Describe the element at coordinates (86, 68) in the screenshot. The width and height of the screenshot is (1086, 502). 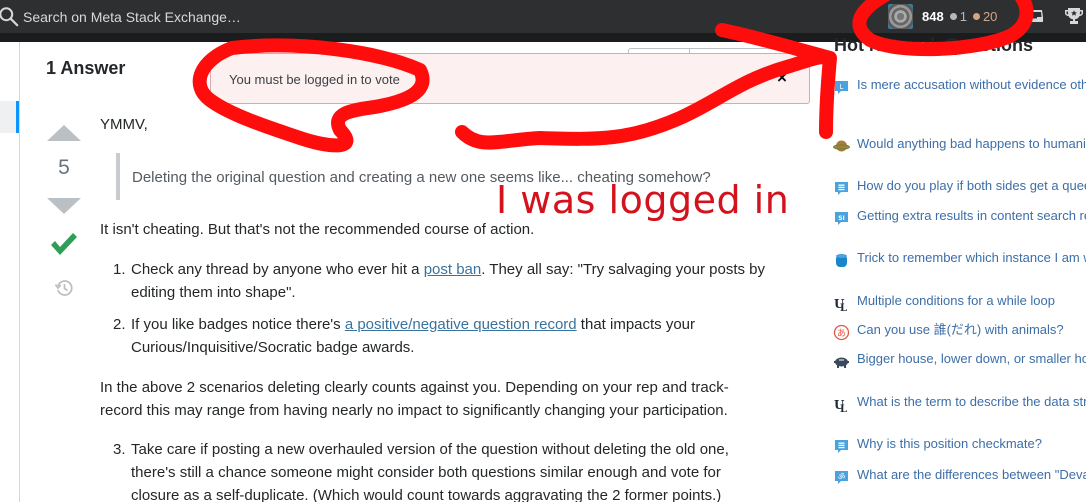
I see `answers-count-heading: 1 Answer` at that location.